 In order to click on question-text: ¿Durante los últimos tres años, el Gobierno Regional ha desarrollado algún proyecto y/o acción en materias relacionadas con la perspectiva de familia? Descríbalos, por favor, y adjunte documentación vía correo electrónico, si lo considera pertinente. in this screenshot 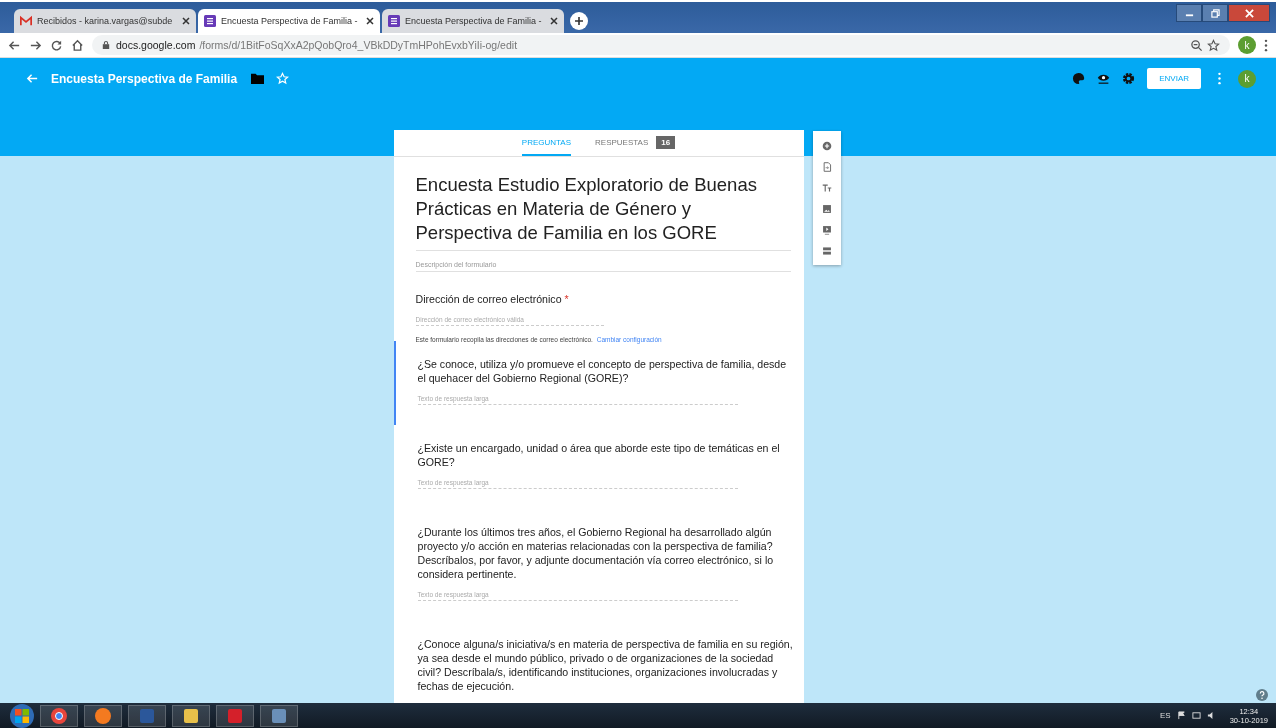, I will do `click(596, 553)`.